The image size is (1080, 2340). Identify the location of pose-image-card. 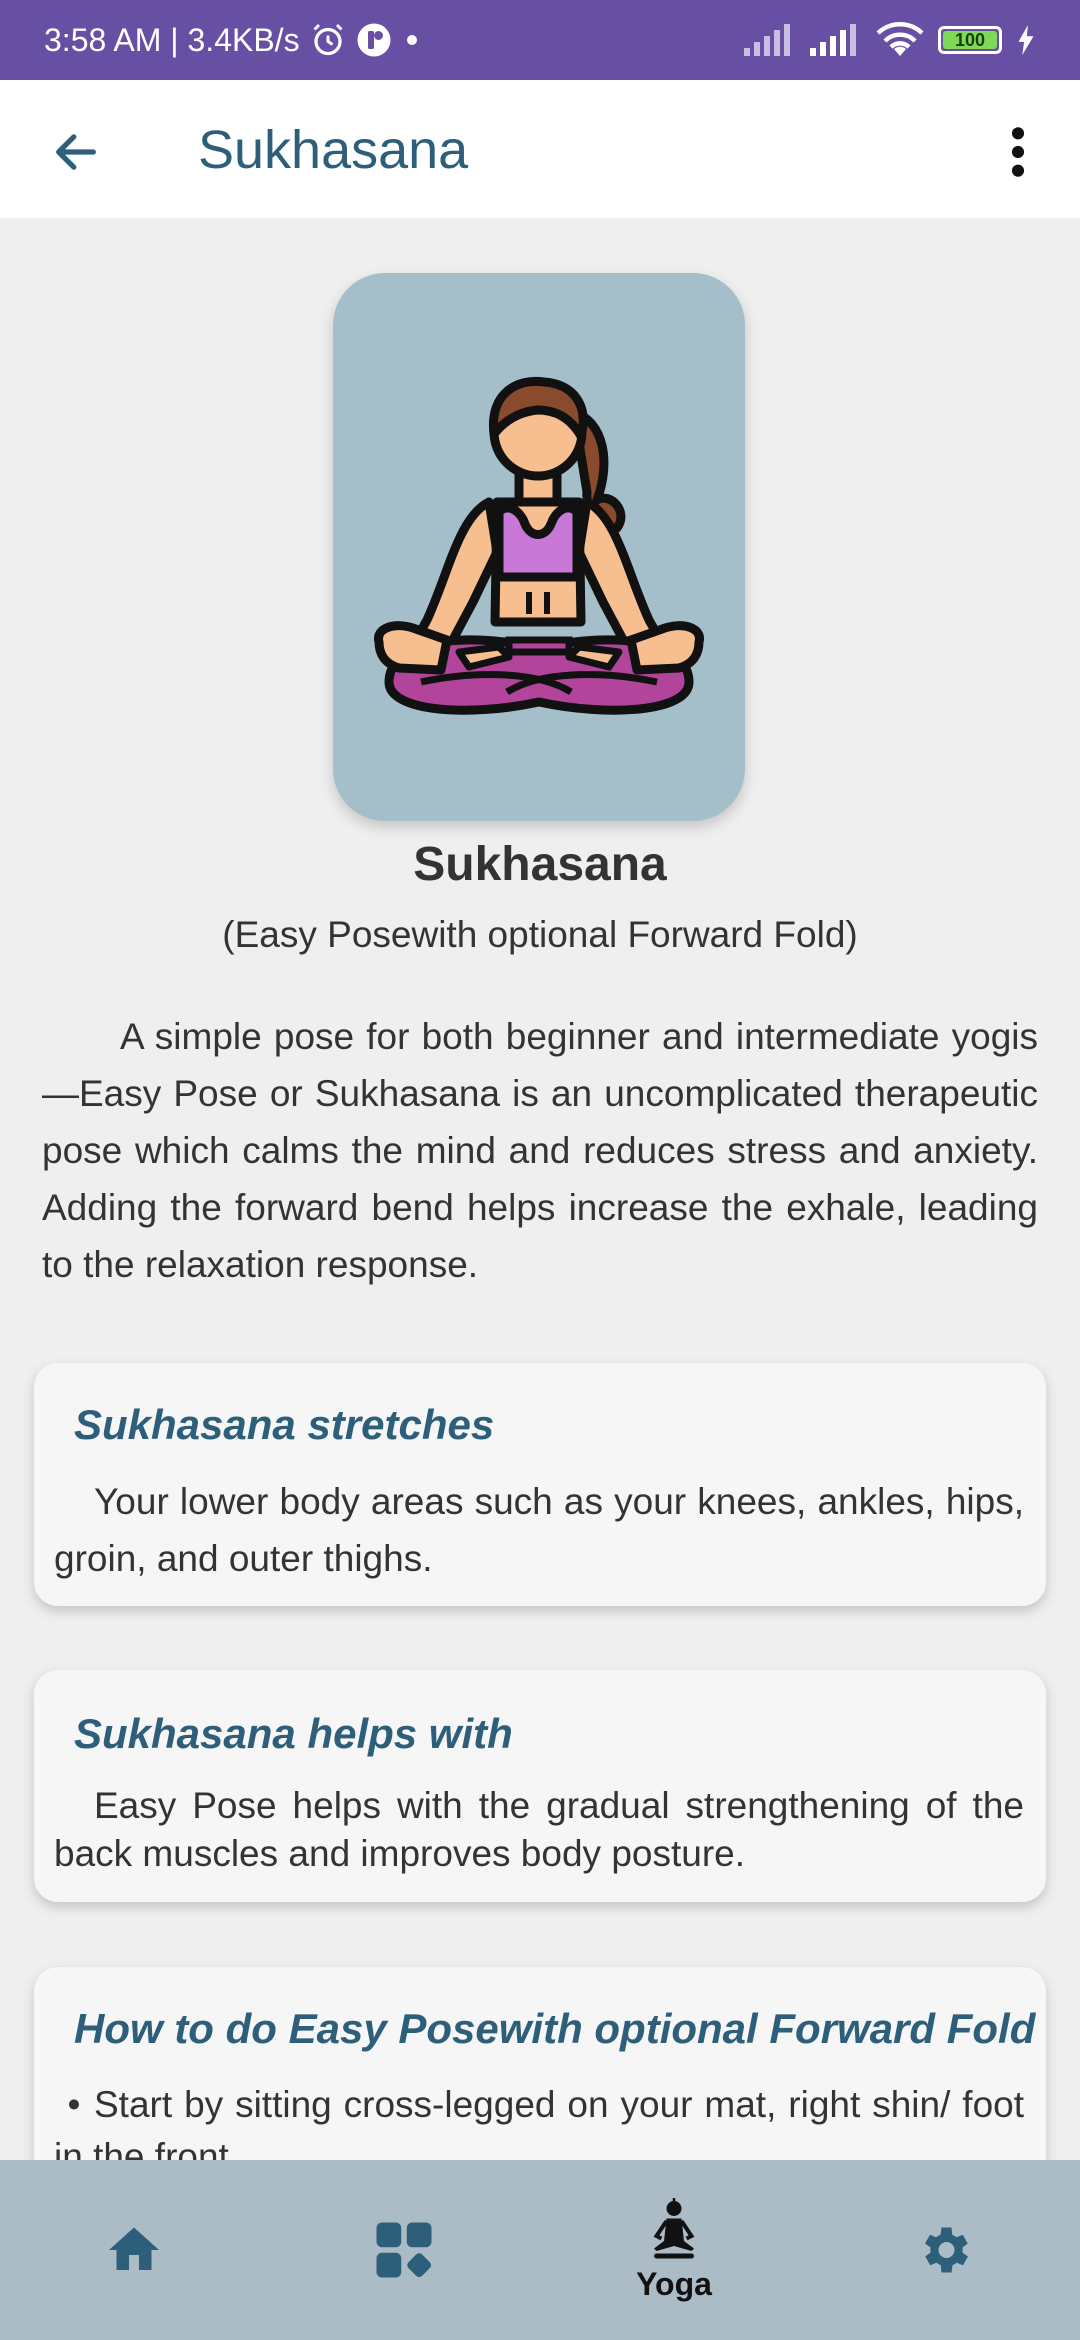
(539, 547).